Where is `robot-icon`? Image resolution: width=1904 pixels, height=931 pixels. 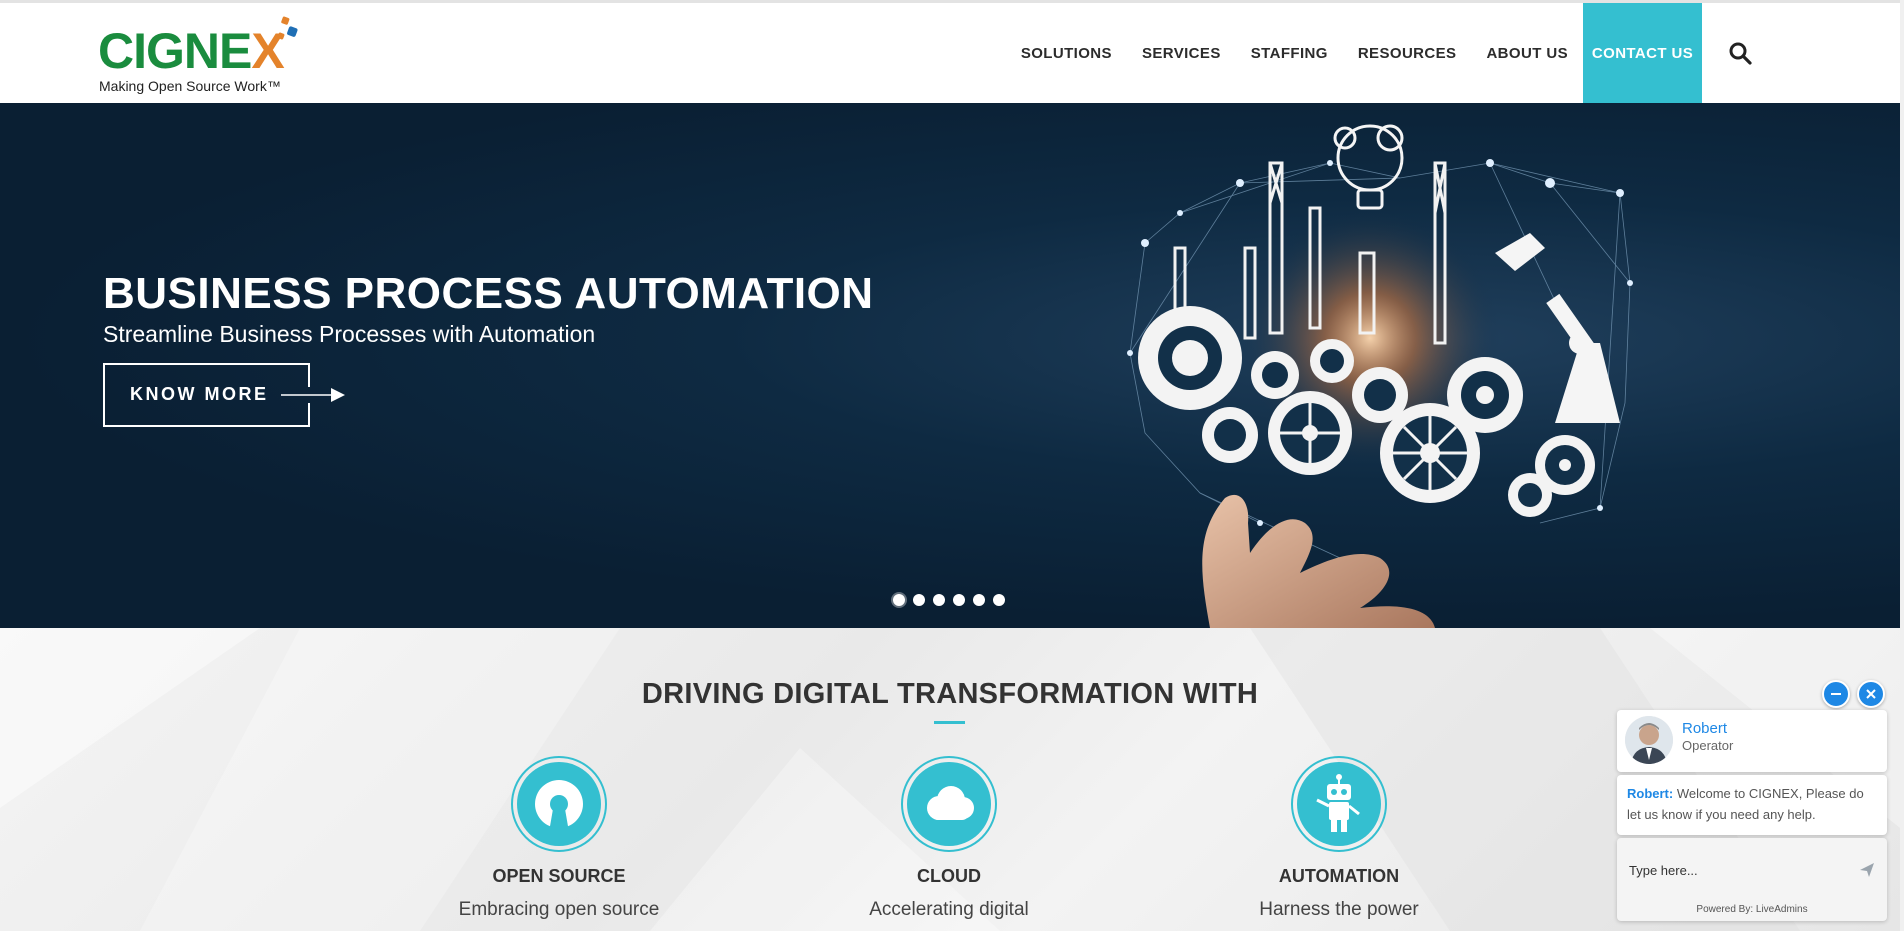
robot-icon is located at coordinates (1338, 803).